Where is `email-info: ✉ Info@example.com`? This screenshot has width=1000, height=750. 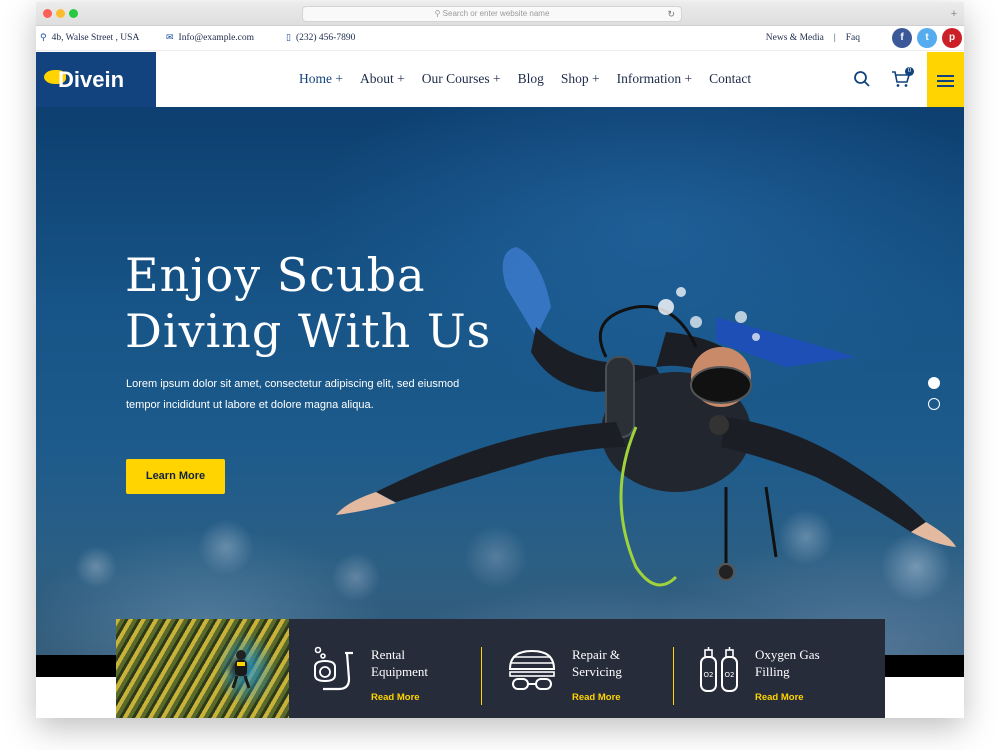 email-info: ✉ Info@example.com is located at coordinates (210, 38).